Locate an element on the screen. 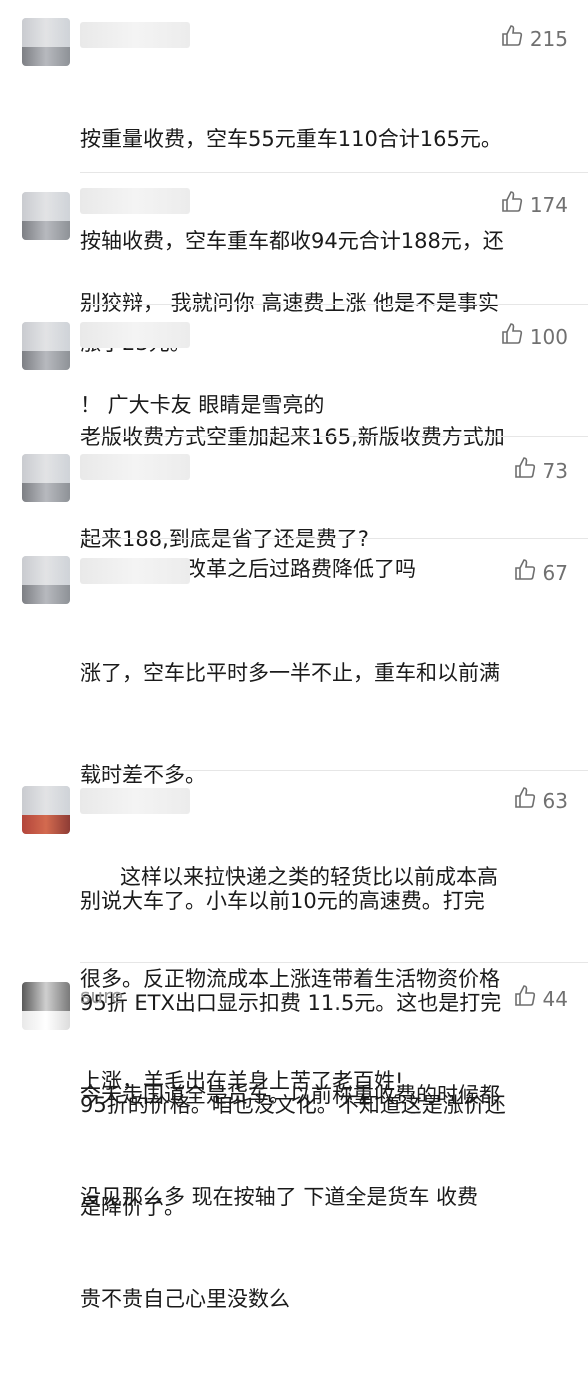  like-button: 63 is located at coordinates (540, 800).